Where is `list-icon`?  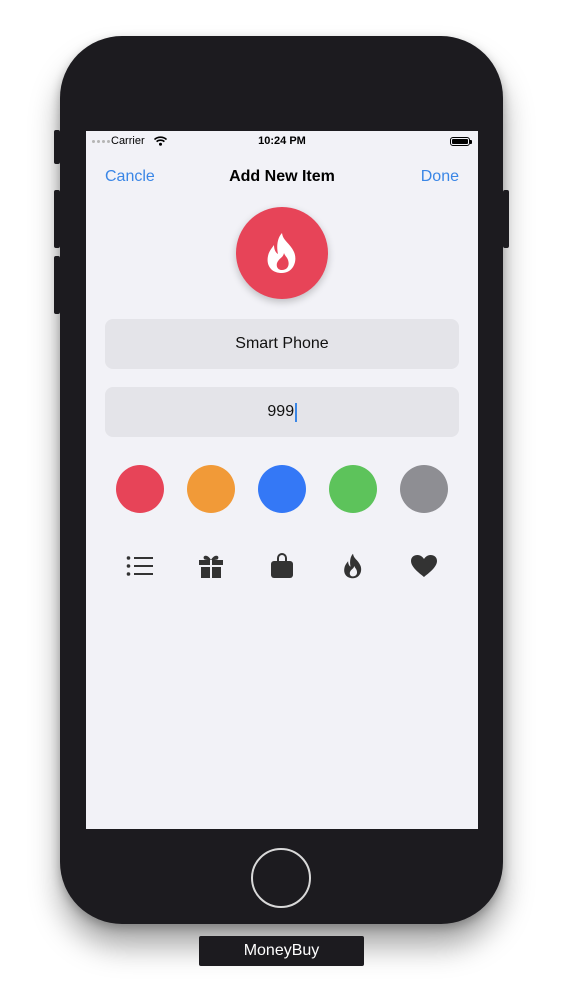
list-icon is located at coordinates (139, 566).